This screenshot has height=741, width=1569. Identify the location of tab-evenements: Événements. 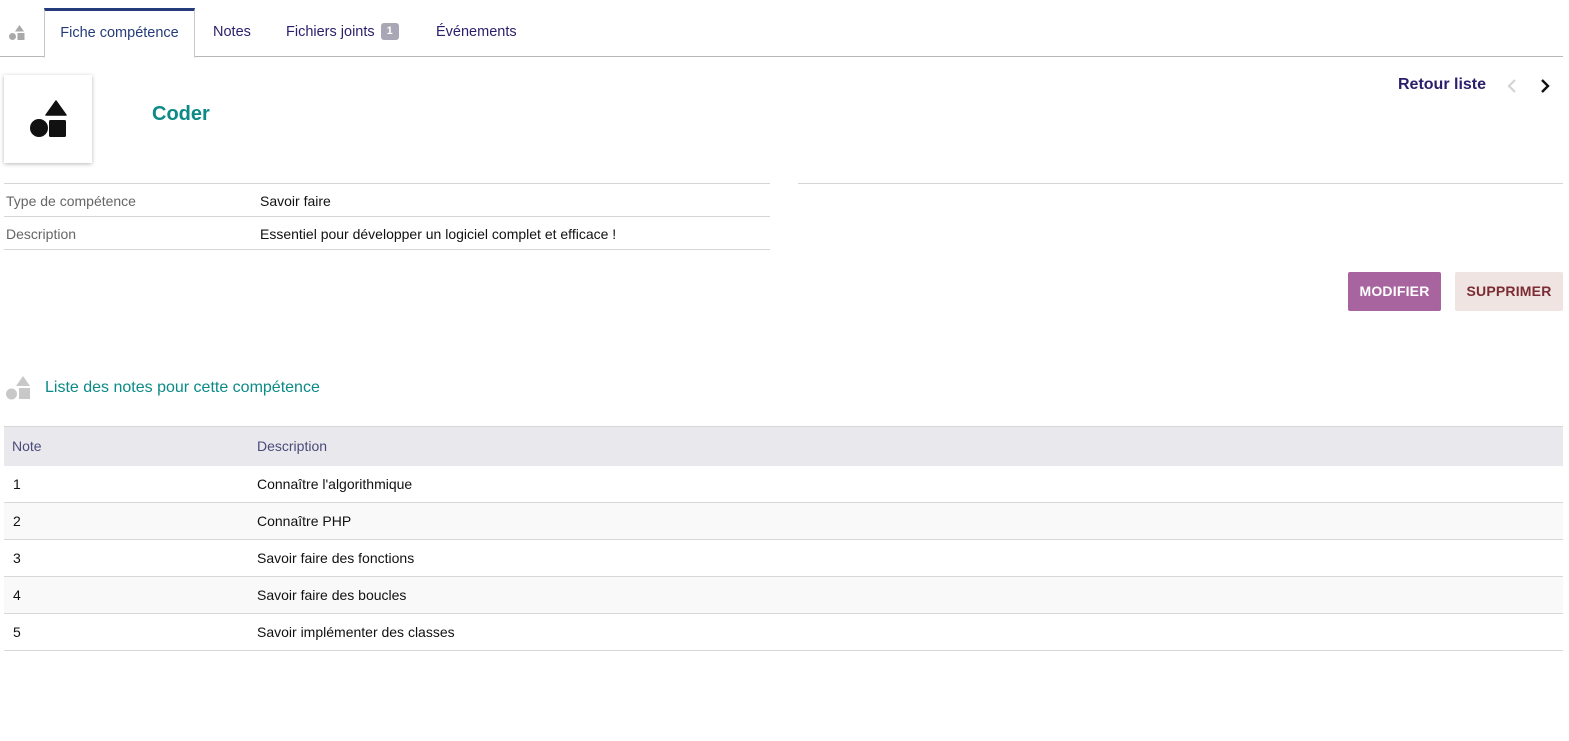
(476, 32).